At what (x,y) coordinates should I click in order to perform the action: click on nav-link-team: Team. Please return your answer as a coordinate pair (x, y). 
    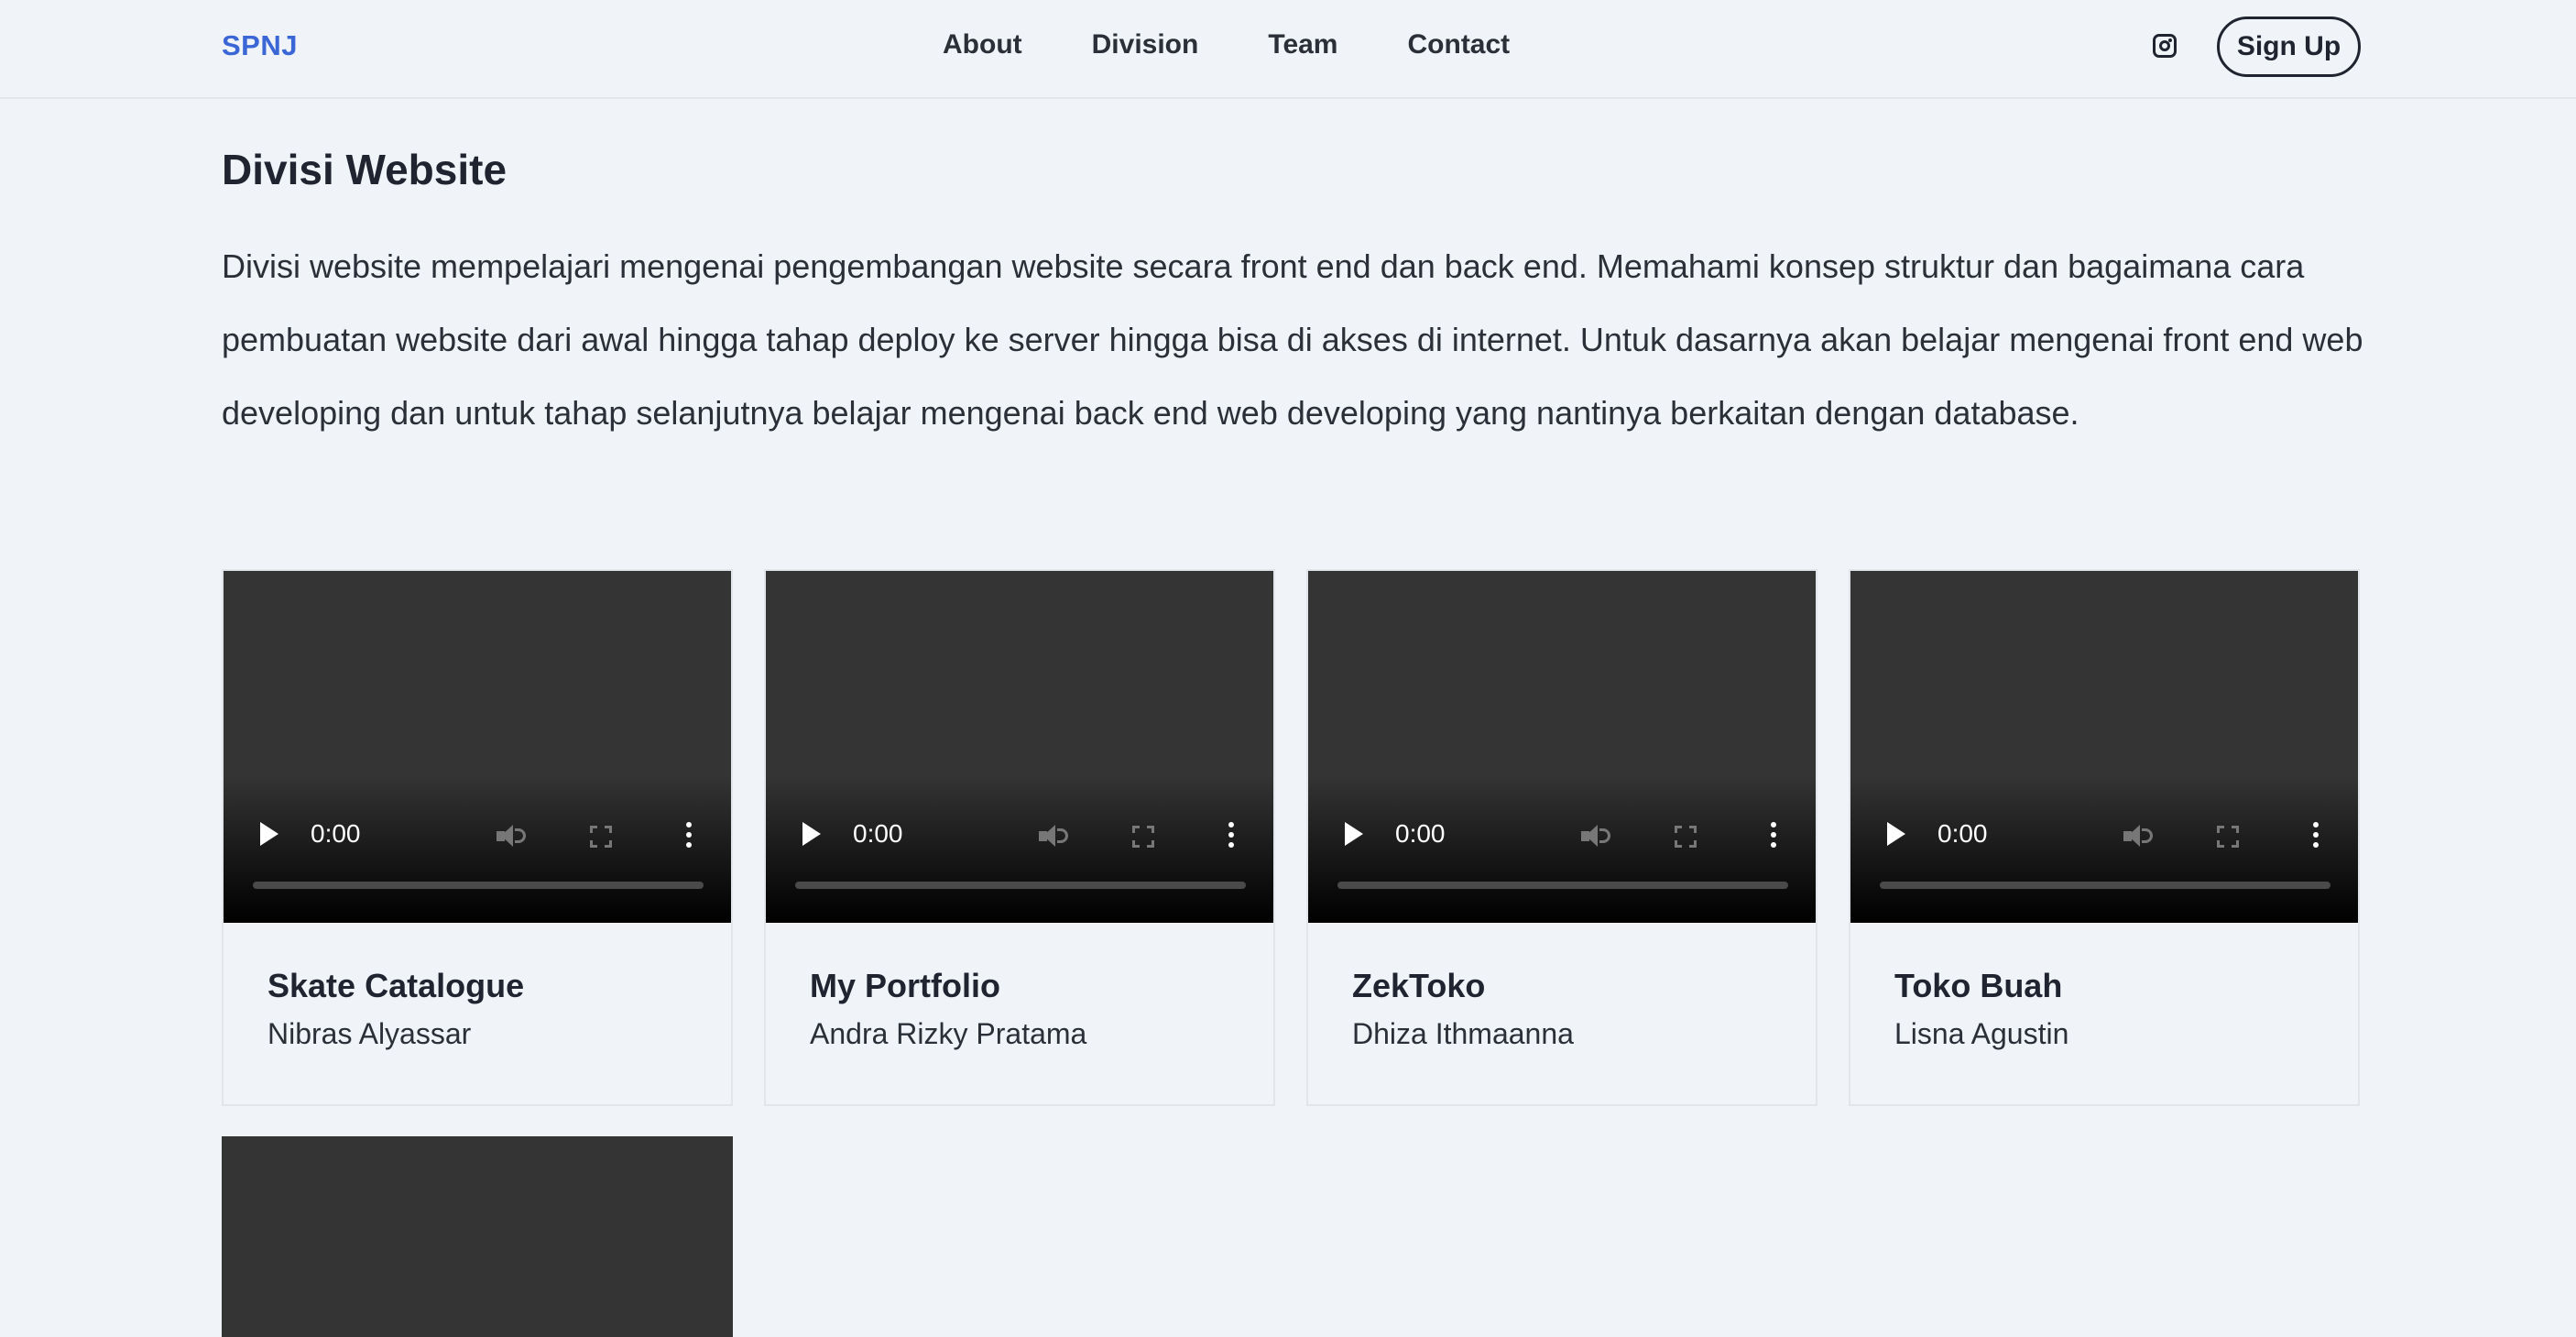
    Looking at the image, I should click on (1303, 45).